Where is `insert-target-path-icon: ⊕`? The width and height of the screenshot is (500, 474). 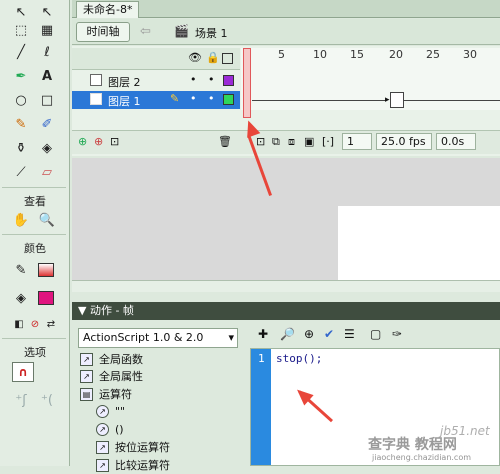
insert-target-path-icon: ⊕ is located at coordinates (309, 334).